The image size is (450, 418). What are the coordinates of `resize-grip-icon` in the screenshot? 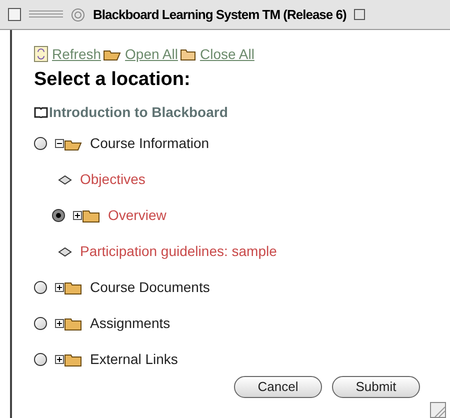 It's located at (438, 410).